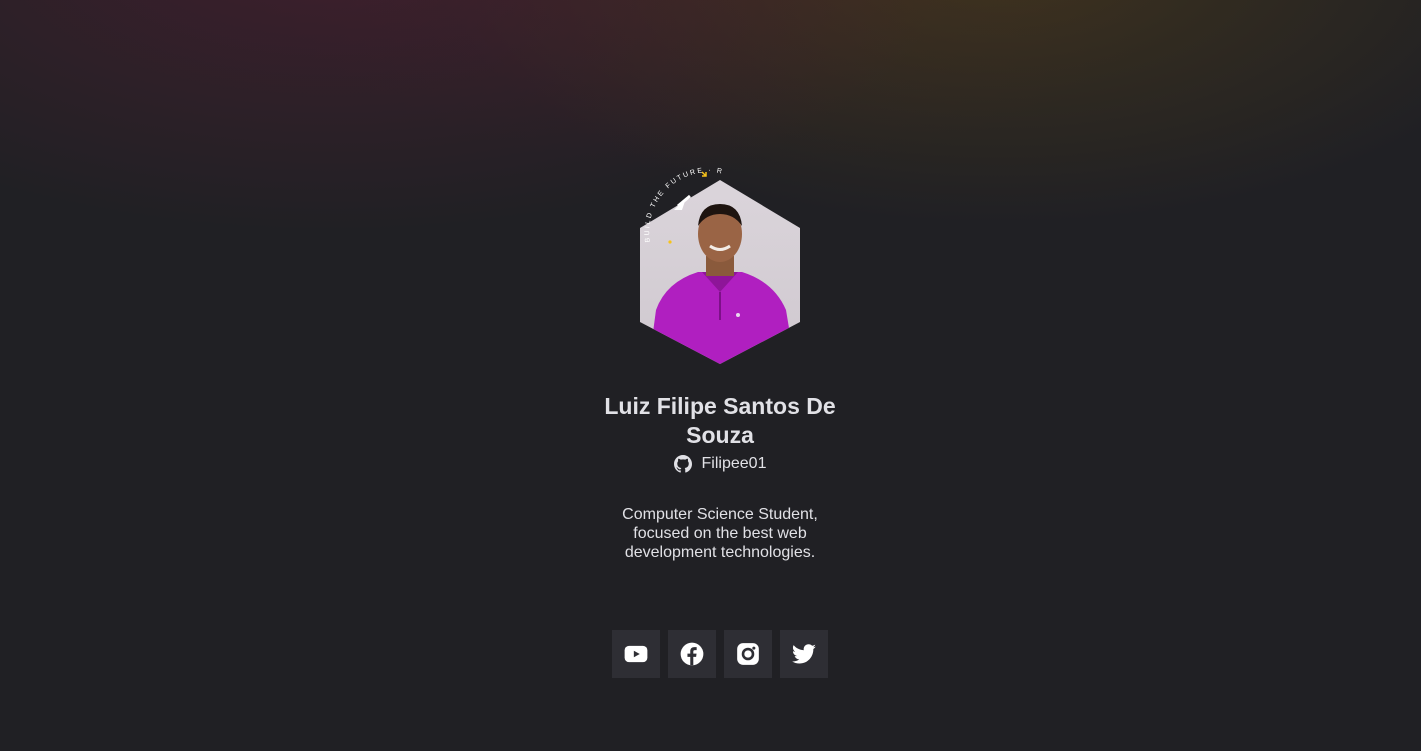 Image resolution: width=1421 pixels, height=751 pixels. Describe the element at coordinates (682, 464) in the screenshot. I see `github-icon` at that location.